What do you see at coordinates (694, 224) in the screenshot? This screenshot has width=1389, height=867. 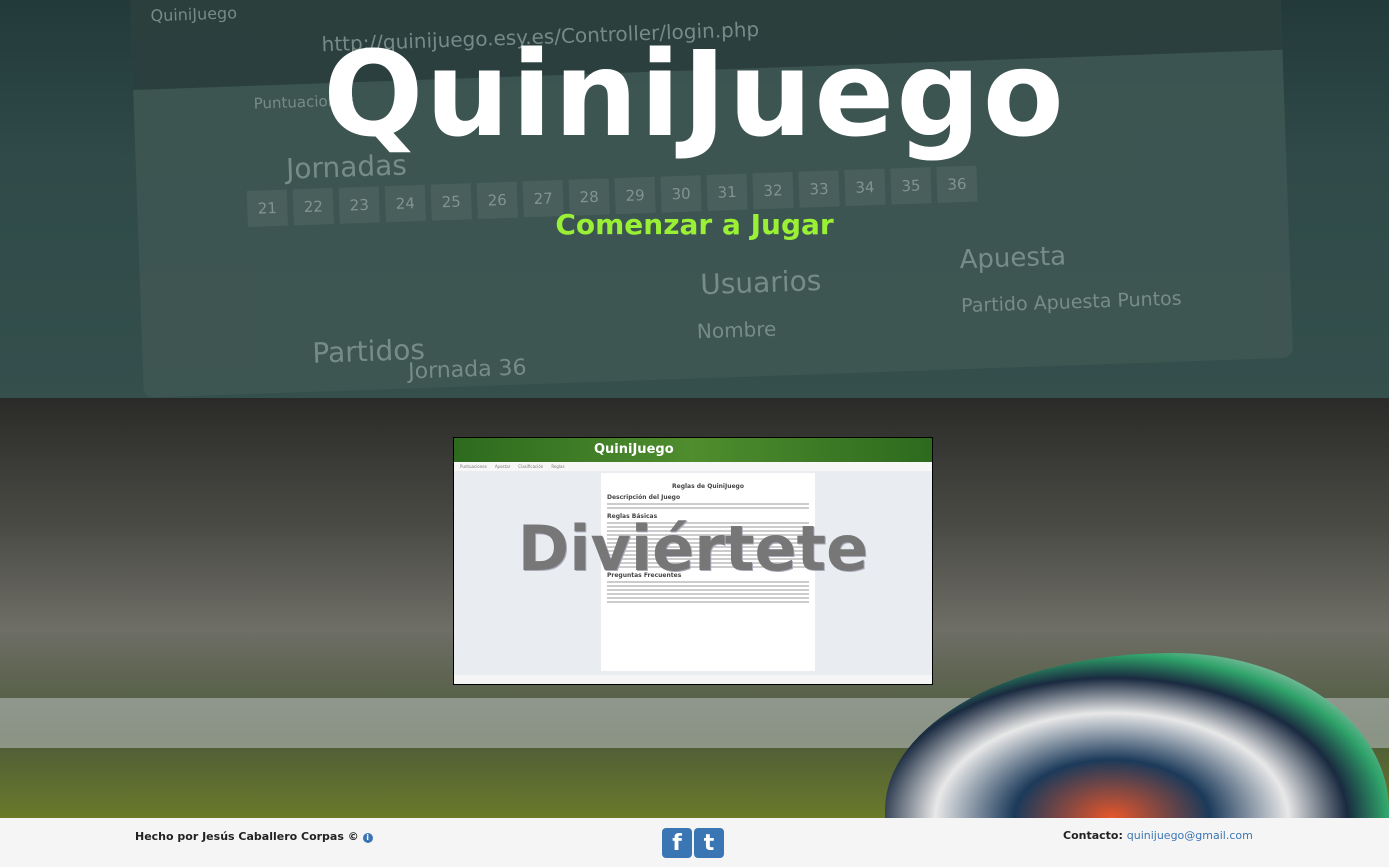 I see `start-playing-link: Comenzar a Jugar` at bounding box center [694, 224].